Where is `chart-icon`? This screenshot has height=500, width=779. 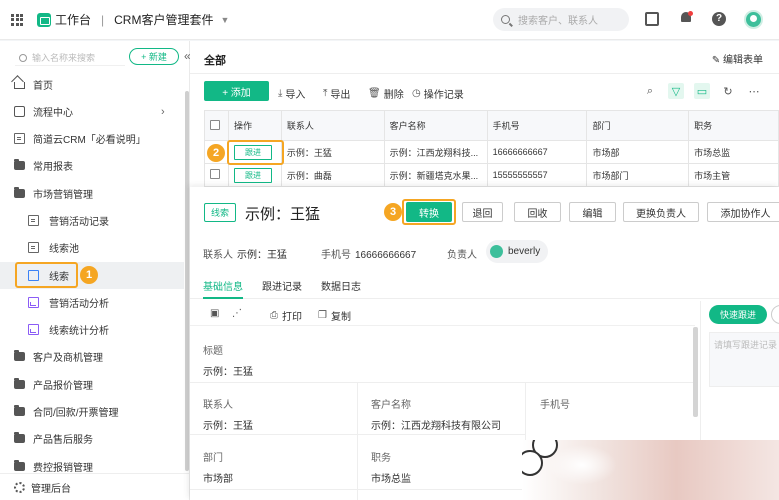
chart-icon is located at coordinates (33, 329).